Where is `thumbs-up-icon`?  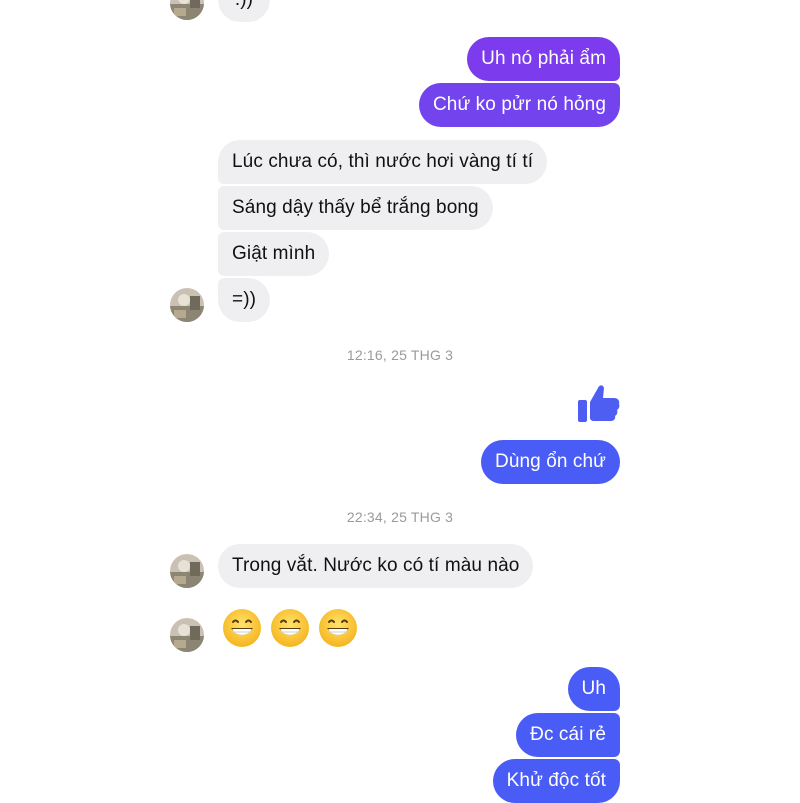 thumbs-up-icon is located at coordinates (599, 403).